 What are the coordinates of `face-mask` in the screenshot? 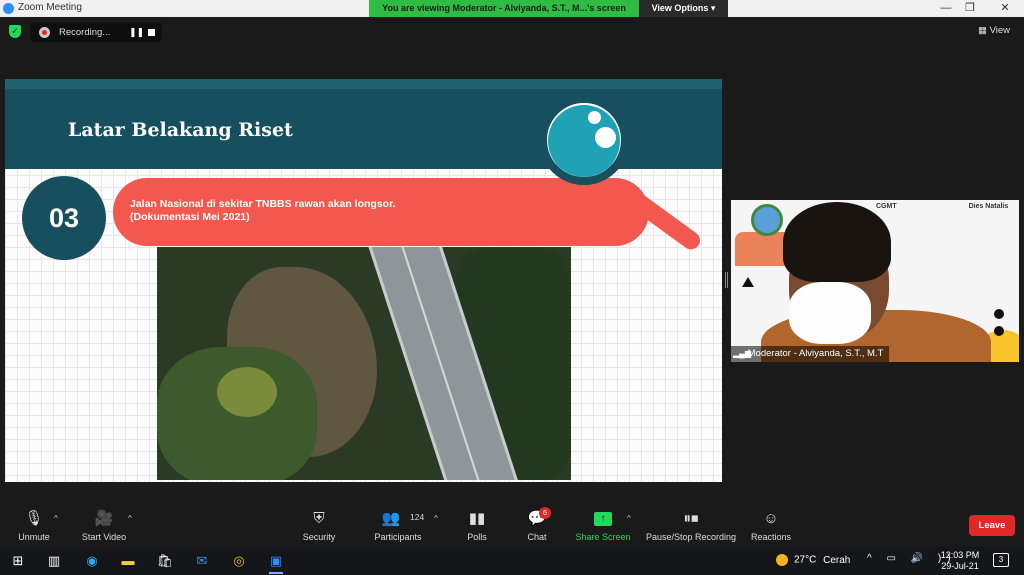 It's located at (830, 313).